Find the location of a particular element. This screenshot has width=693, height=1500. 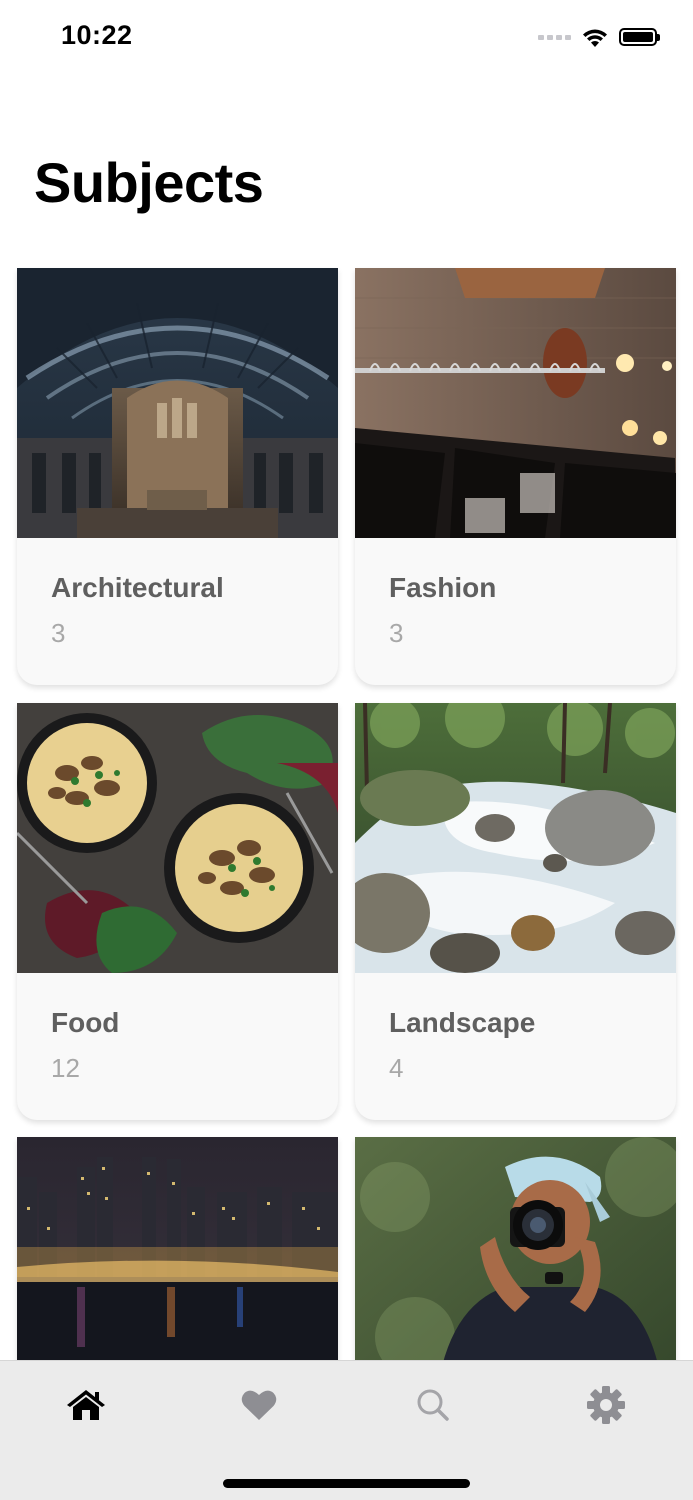

tab-settings is located at coordinates (606, 1405).